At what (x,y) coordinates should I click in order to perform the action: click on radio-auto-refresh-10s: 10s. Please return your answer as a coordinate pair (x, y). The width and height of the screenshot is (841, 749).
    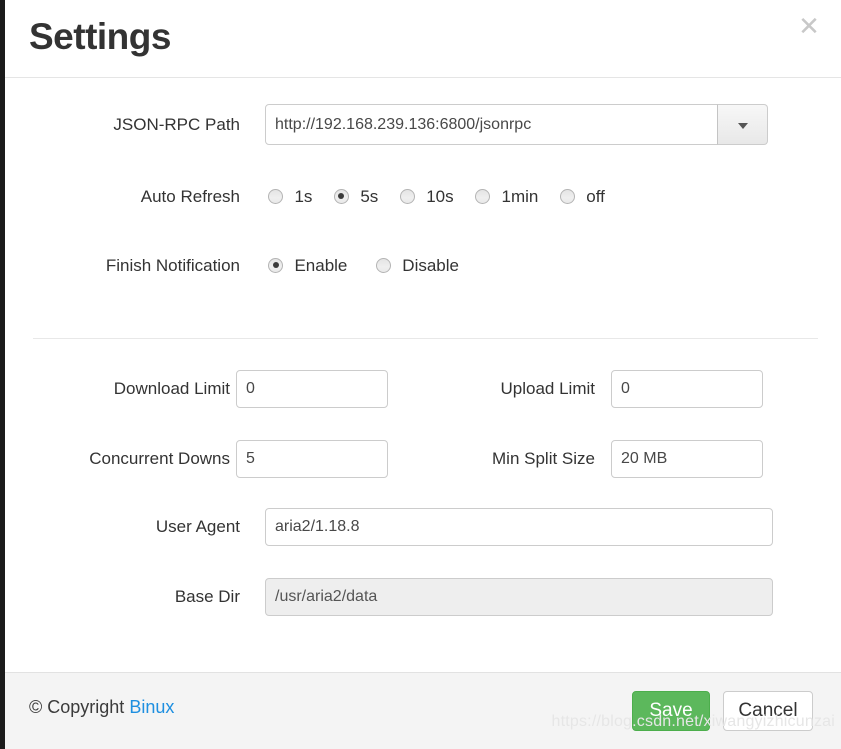
    Looking at the image, I should click on (426, 197).